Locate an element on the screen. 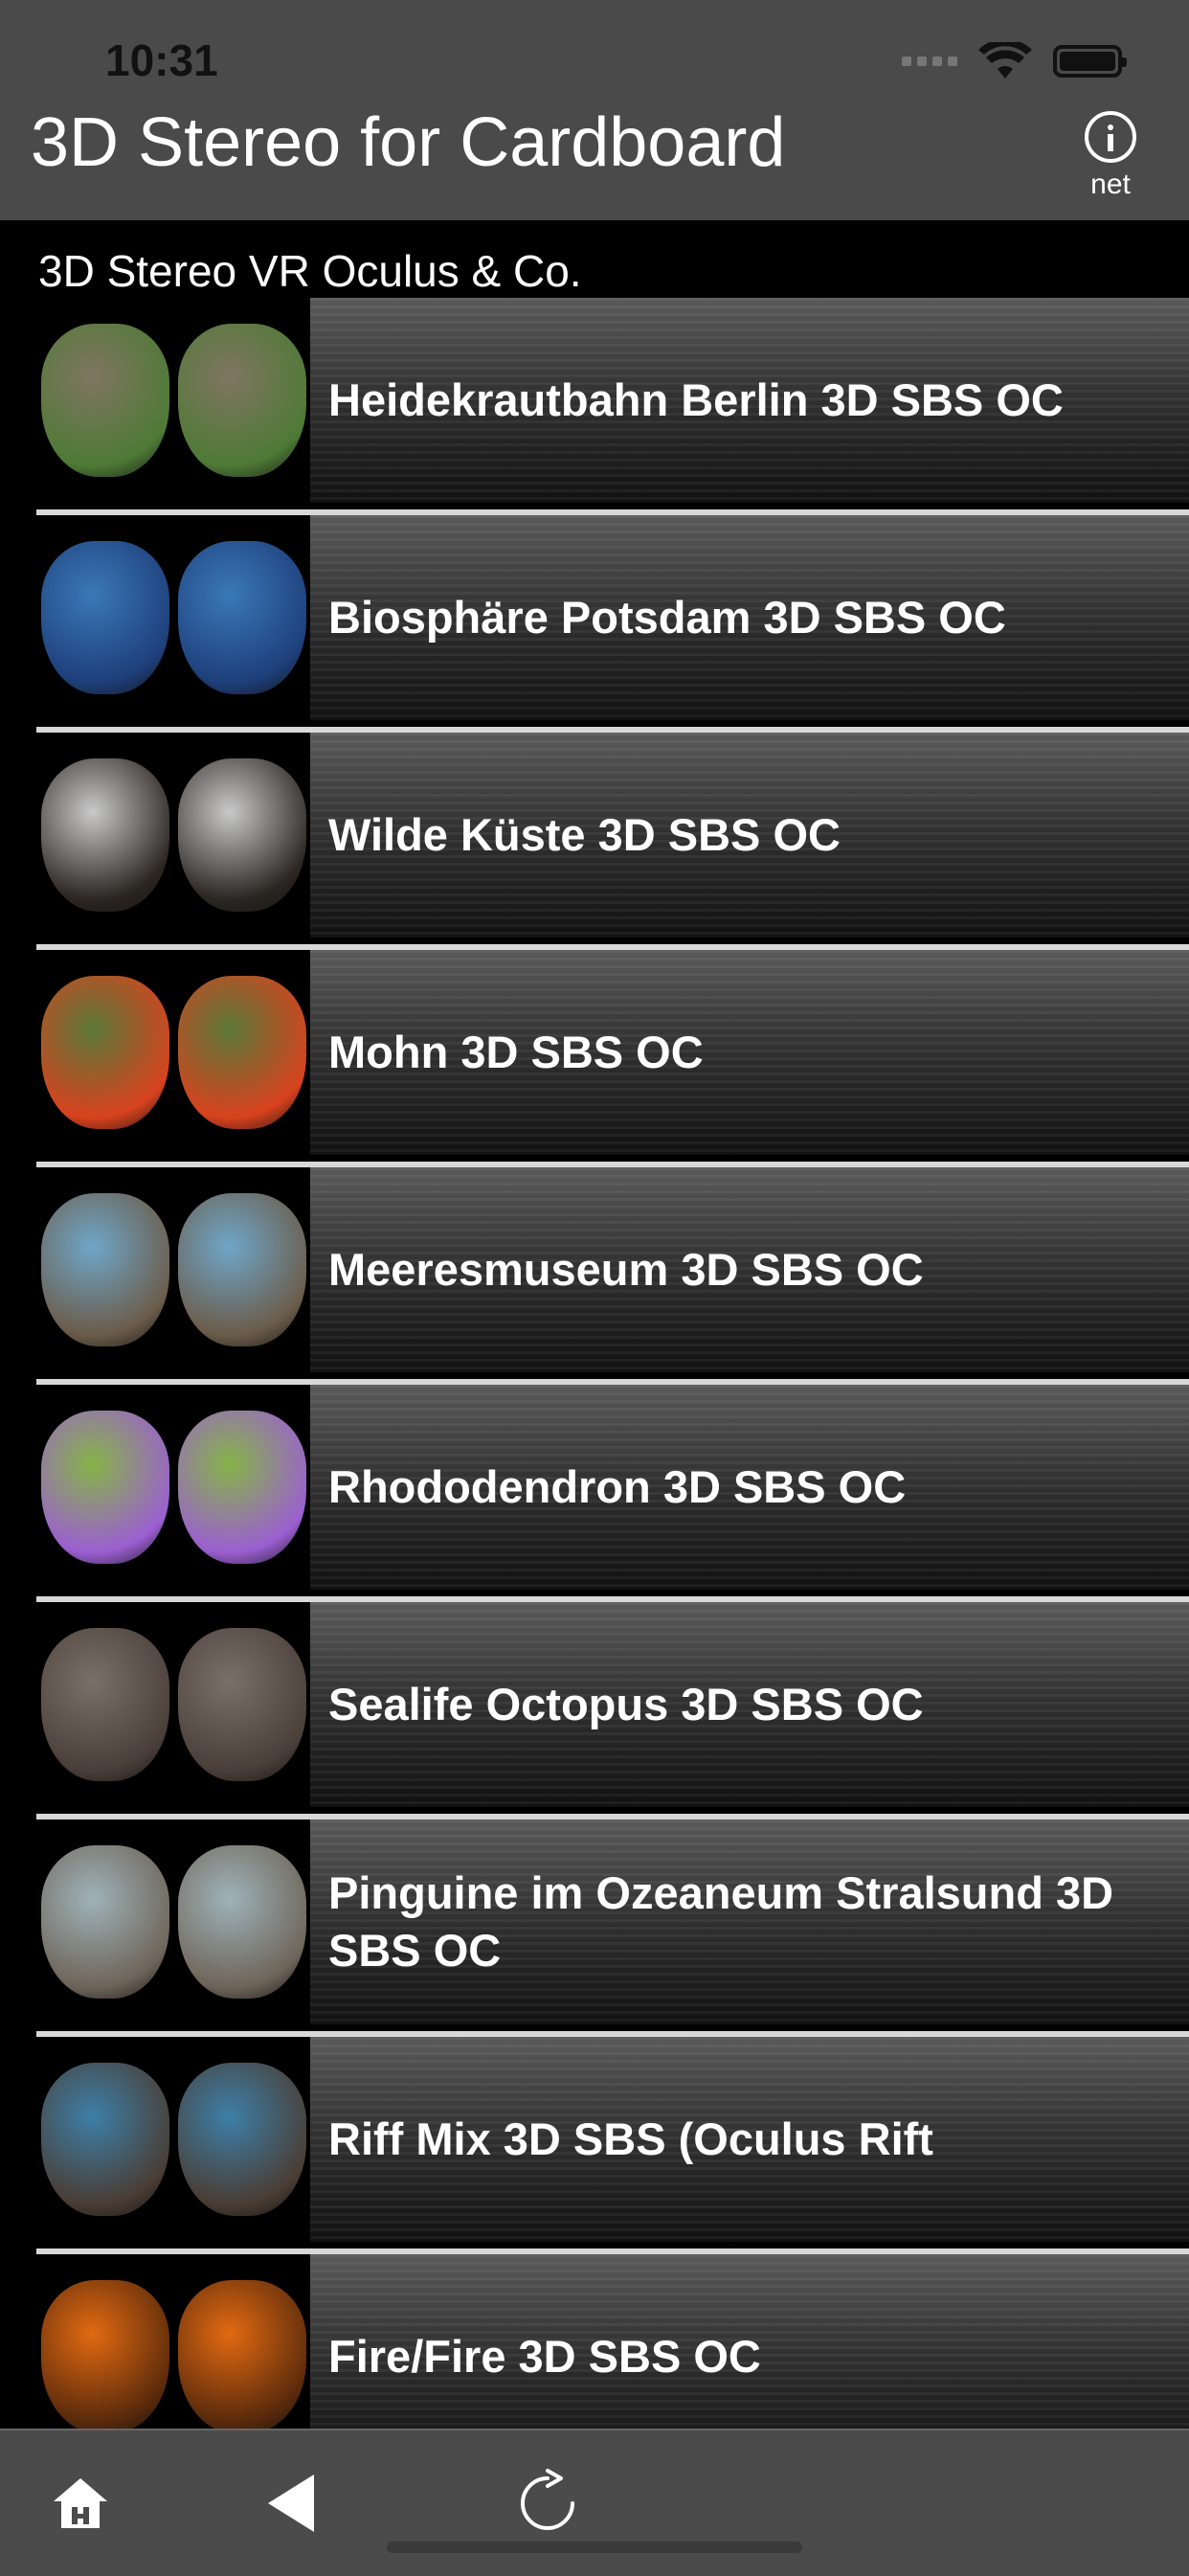 This screenshot has width=1189, height=2576. list-item: Mohn 3D SBS OC is located at coordinates (612, 1049).